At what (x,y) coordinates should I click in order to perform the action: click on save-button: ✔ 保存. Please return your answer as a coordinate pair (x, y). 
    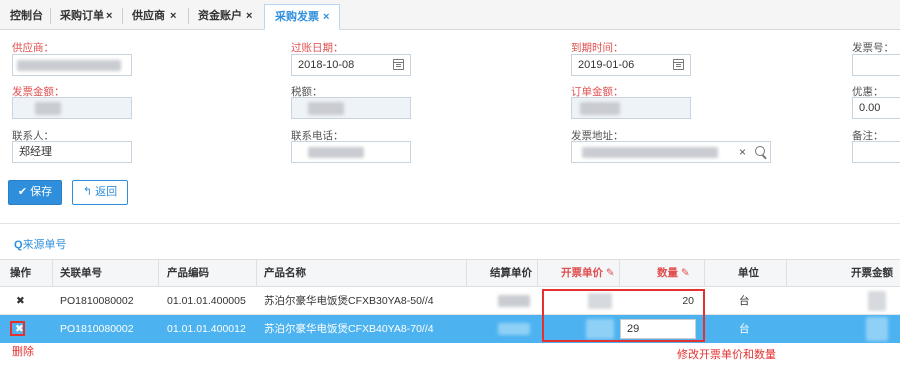
    Looking at the image, I should click on (35, 192).